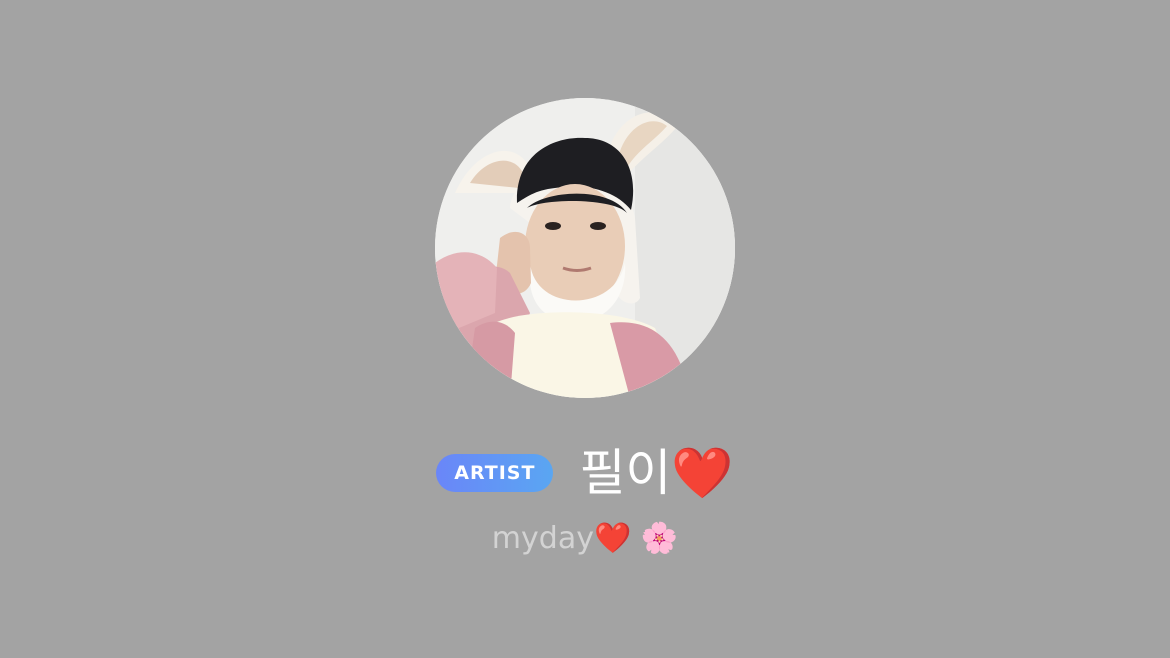 This screenshot has height=658, width=1170. I want to click on status-message: myday❤️ 🌸, so click(585, 538).